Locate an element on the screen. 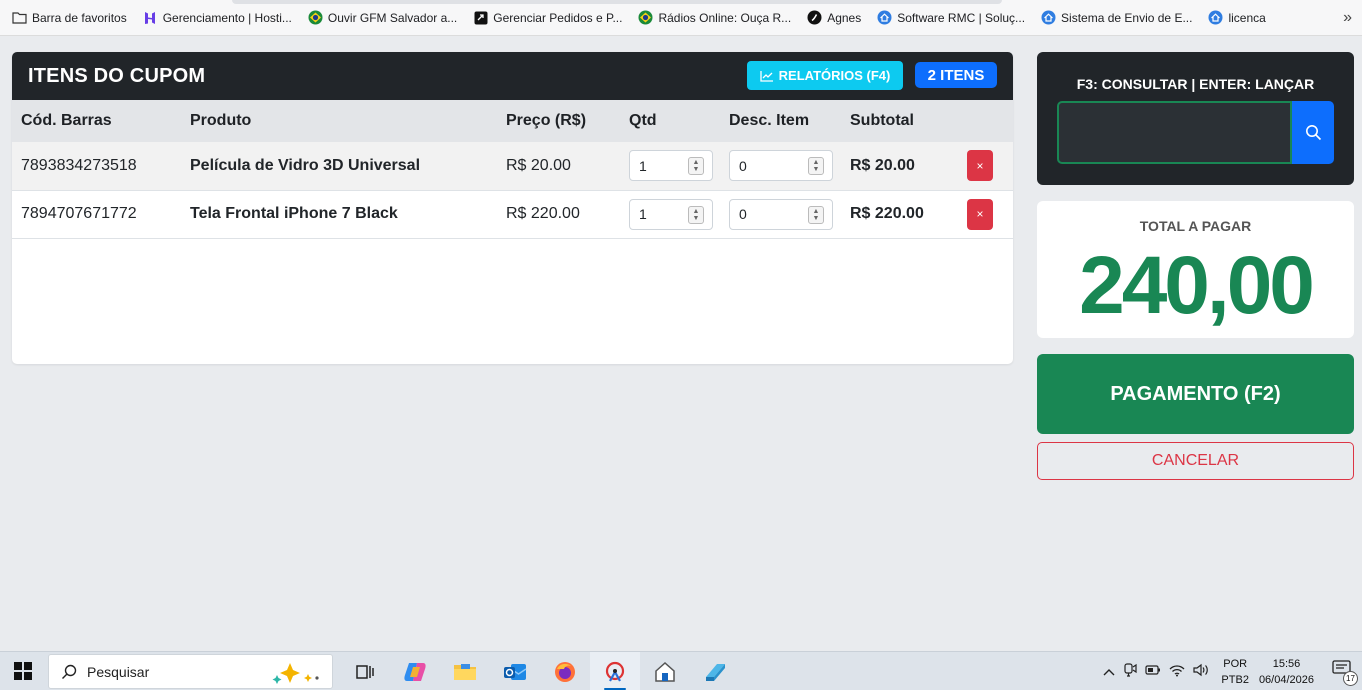  cell-price: R$ 20.00 is located at coordinates (538, 165).